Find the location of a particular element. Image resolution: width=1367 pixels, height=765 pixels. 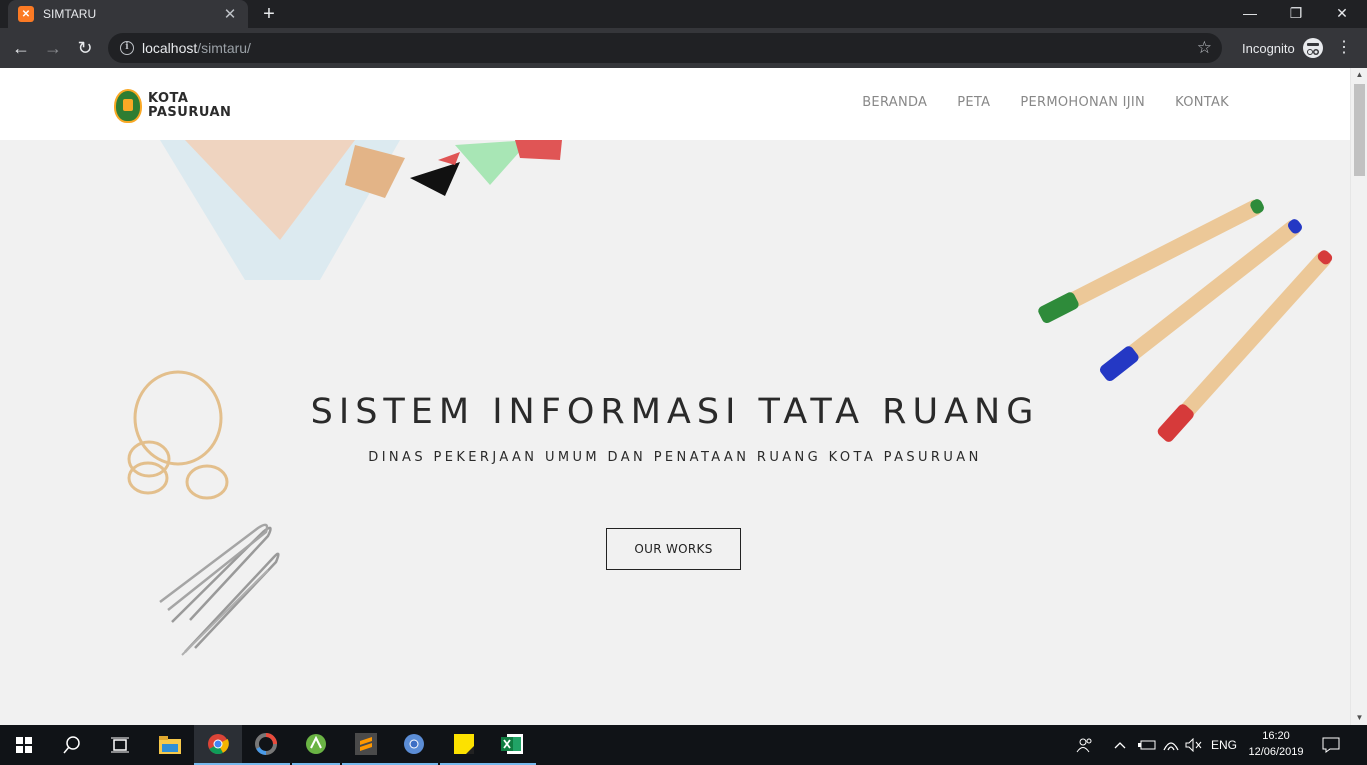

back-button: ← is located at coordinates (21, 48).